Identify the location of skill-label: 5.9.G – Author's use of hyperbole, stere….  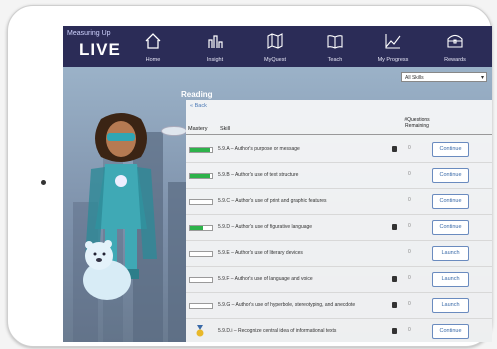
(287, 305).